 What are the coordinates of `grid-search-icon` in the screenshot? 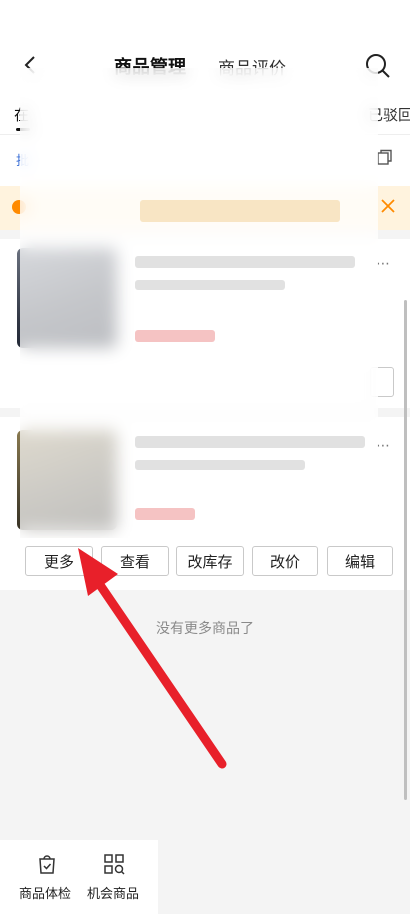 It's located at (114, 864).